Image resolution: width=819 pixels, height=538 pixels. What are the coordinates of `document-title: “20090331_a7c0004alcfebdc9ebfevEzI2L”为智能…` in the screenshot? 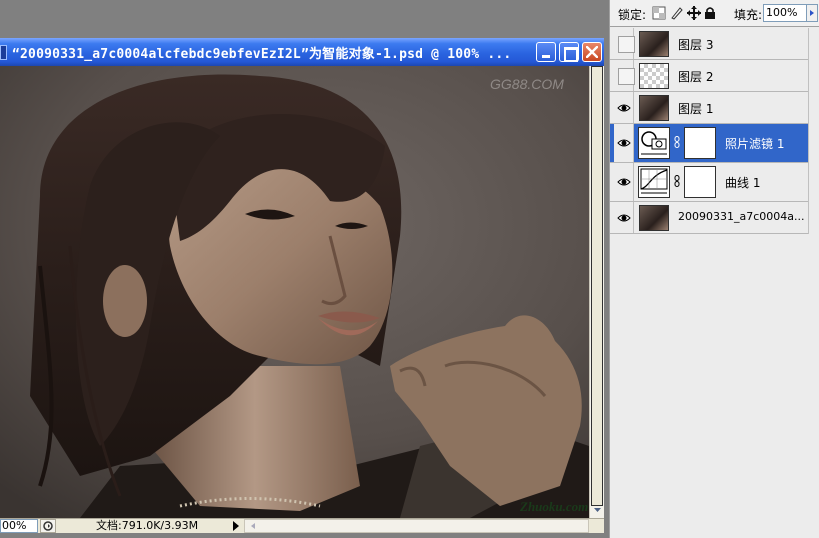 It's located at (262, 54).